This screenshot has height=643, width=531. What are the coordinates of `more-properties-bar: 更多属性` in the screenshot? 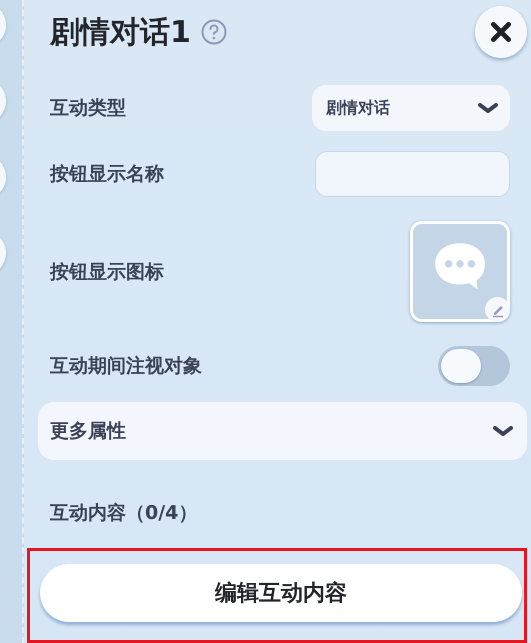 It's located at (282, 431).